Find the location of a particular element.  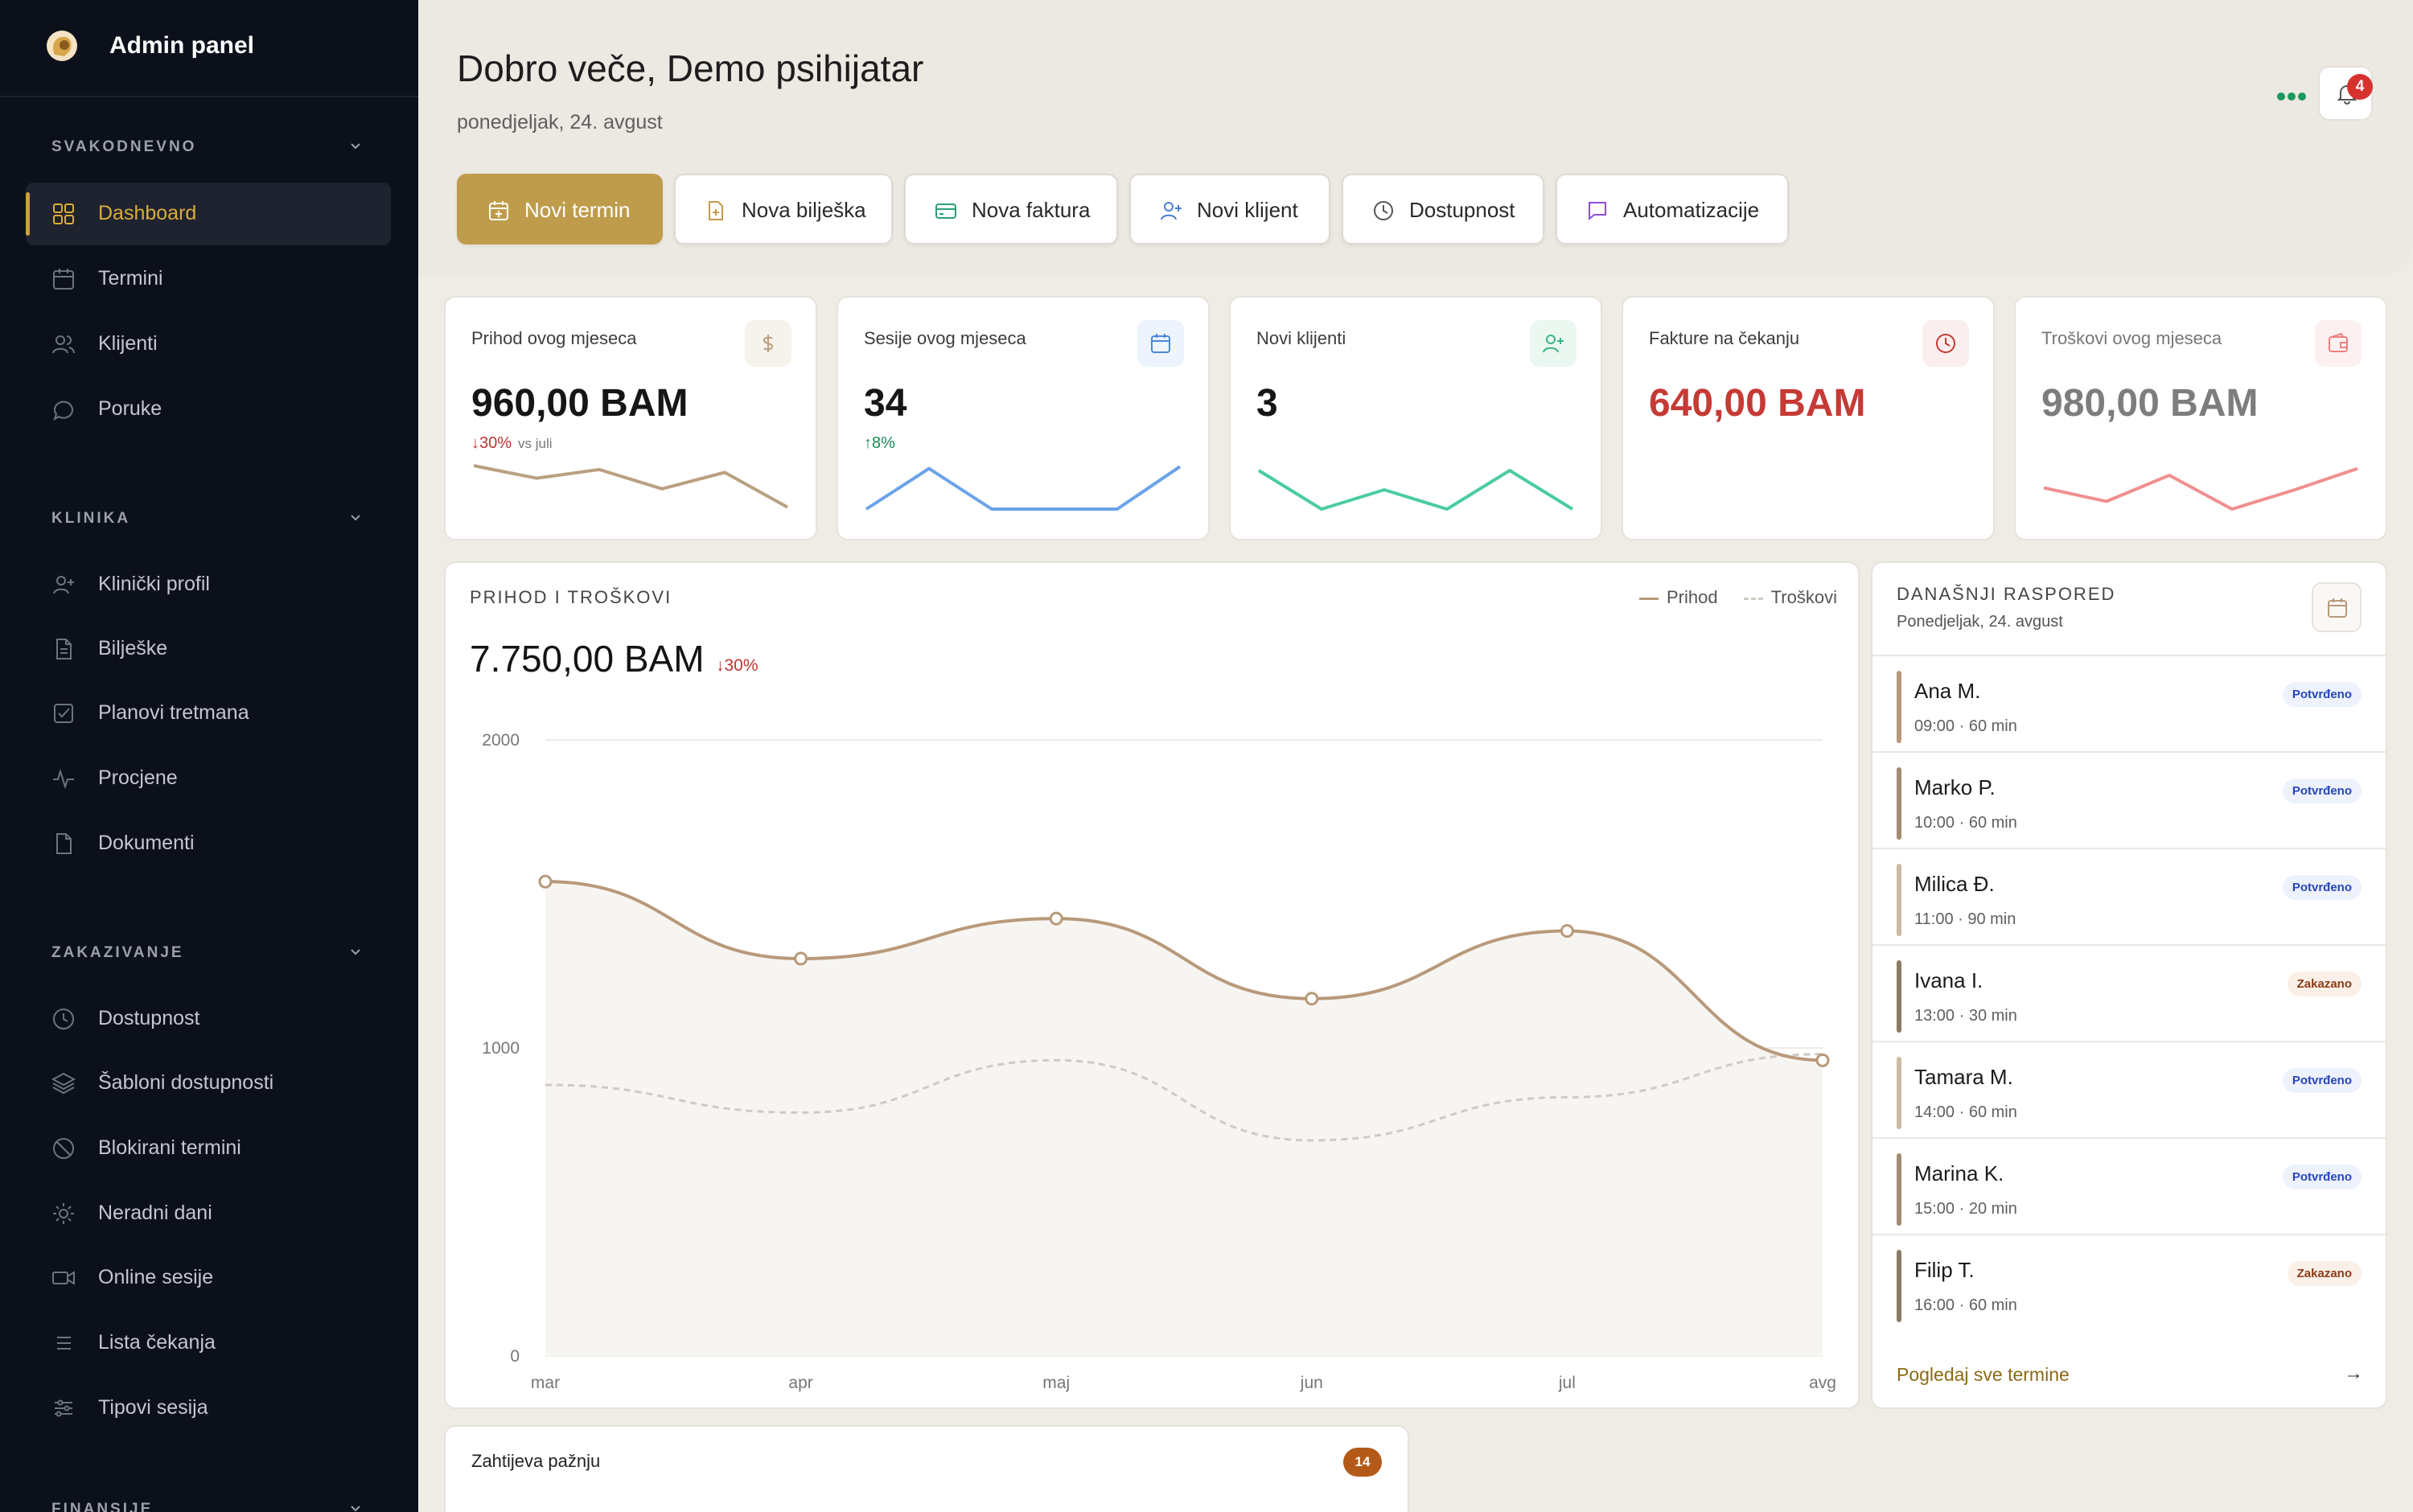

sidebar-item-label: Dokumenti is located at coordinates (146, 843).